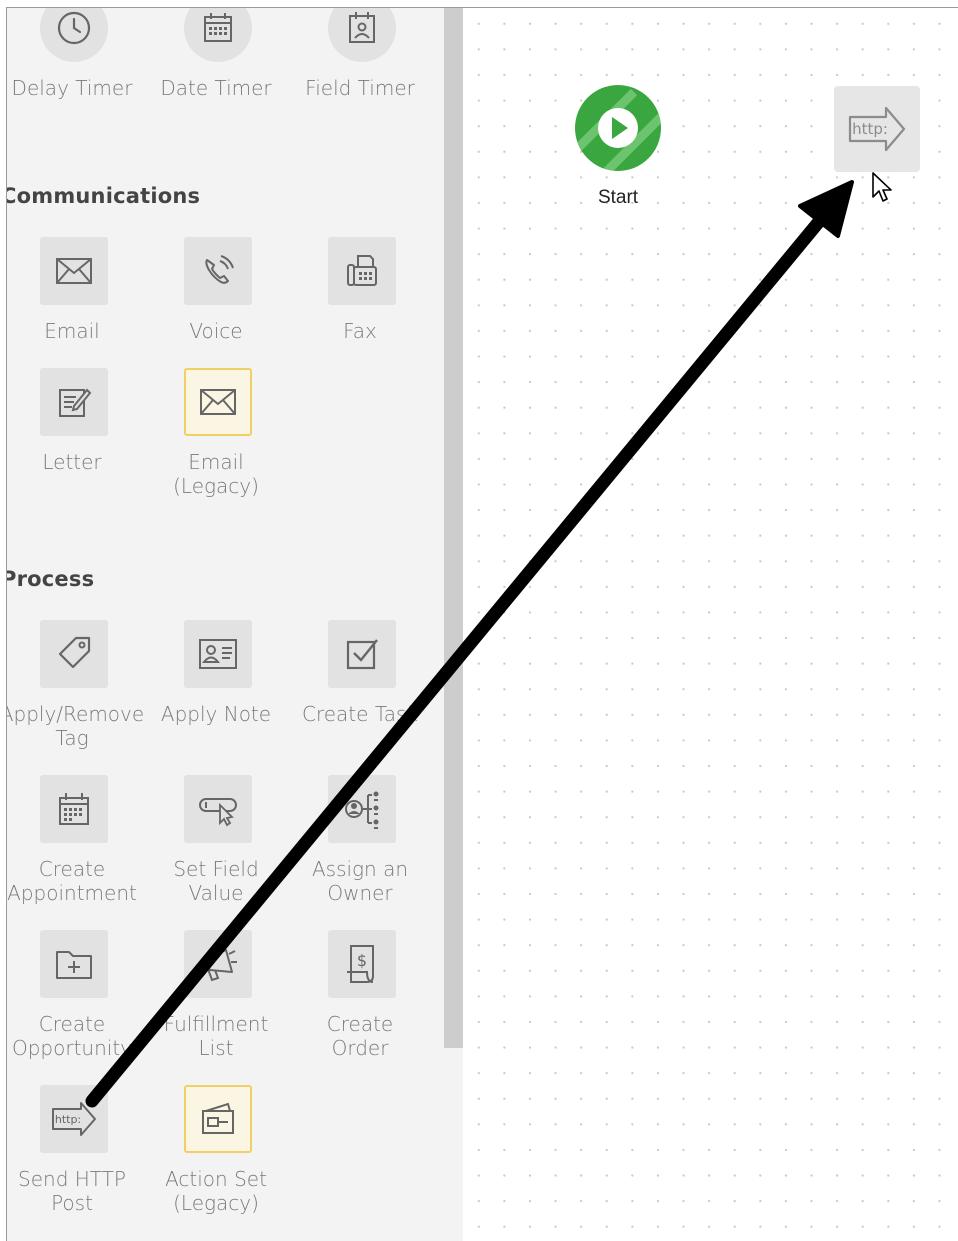 The width and height of the screenshot is (958, 1241). I want to click on tool-label: Apply Note, so click(216, 714).